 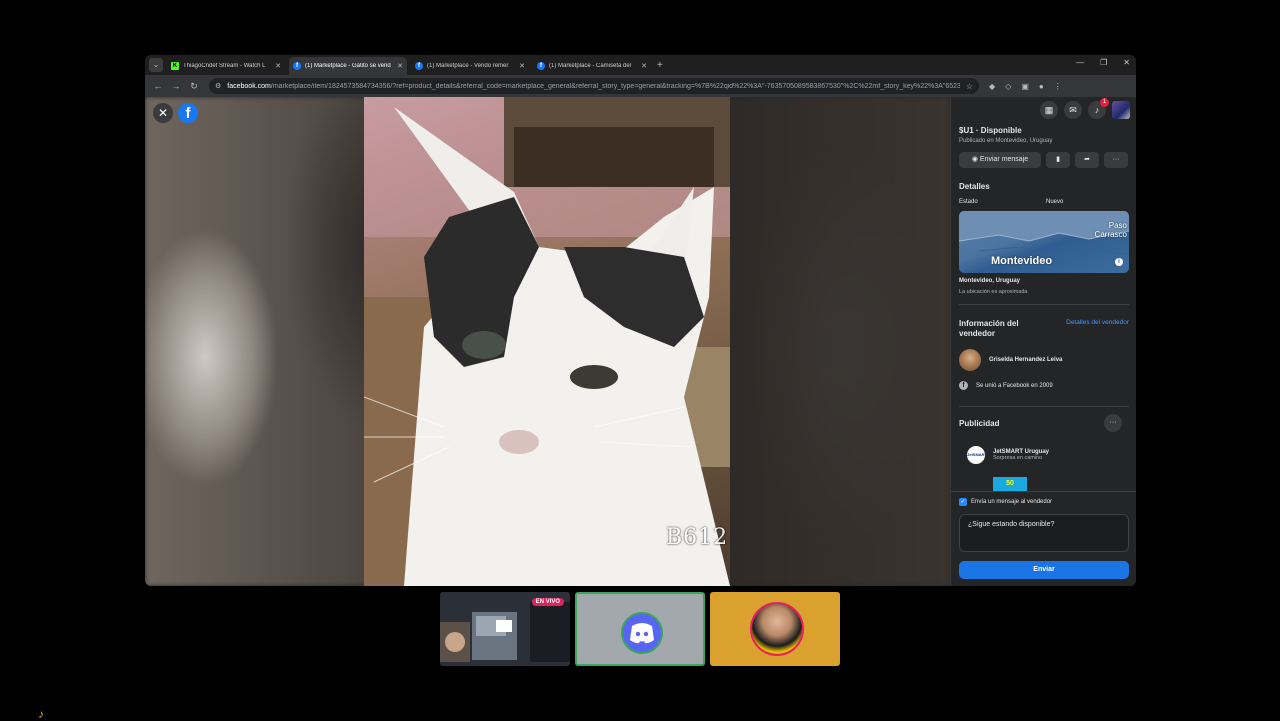 What do you see at coordinates (156, 65) in the screenshot?
I see `tab-search-button: ⌄` at bounding box center [156, 65].